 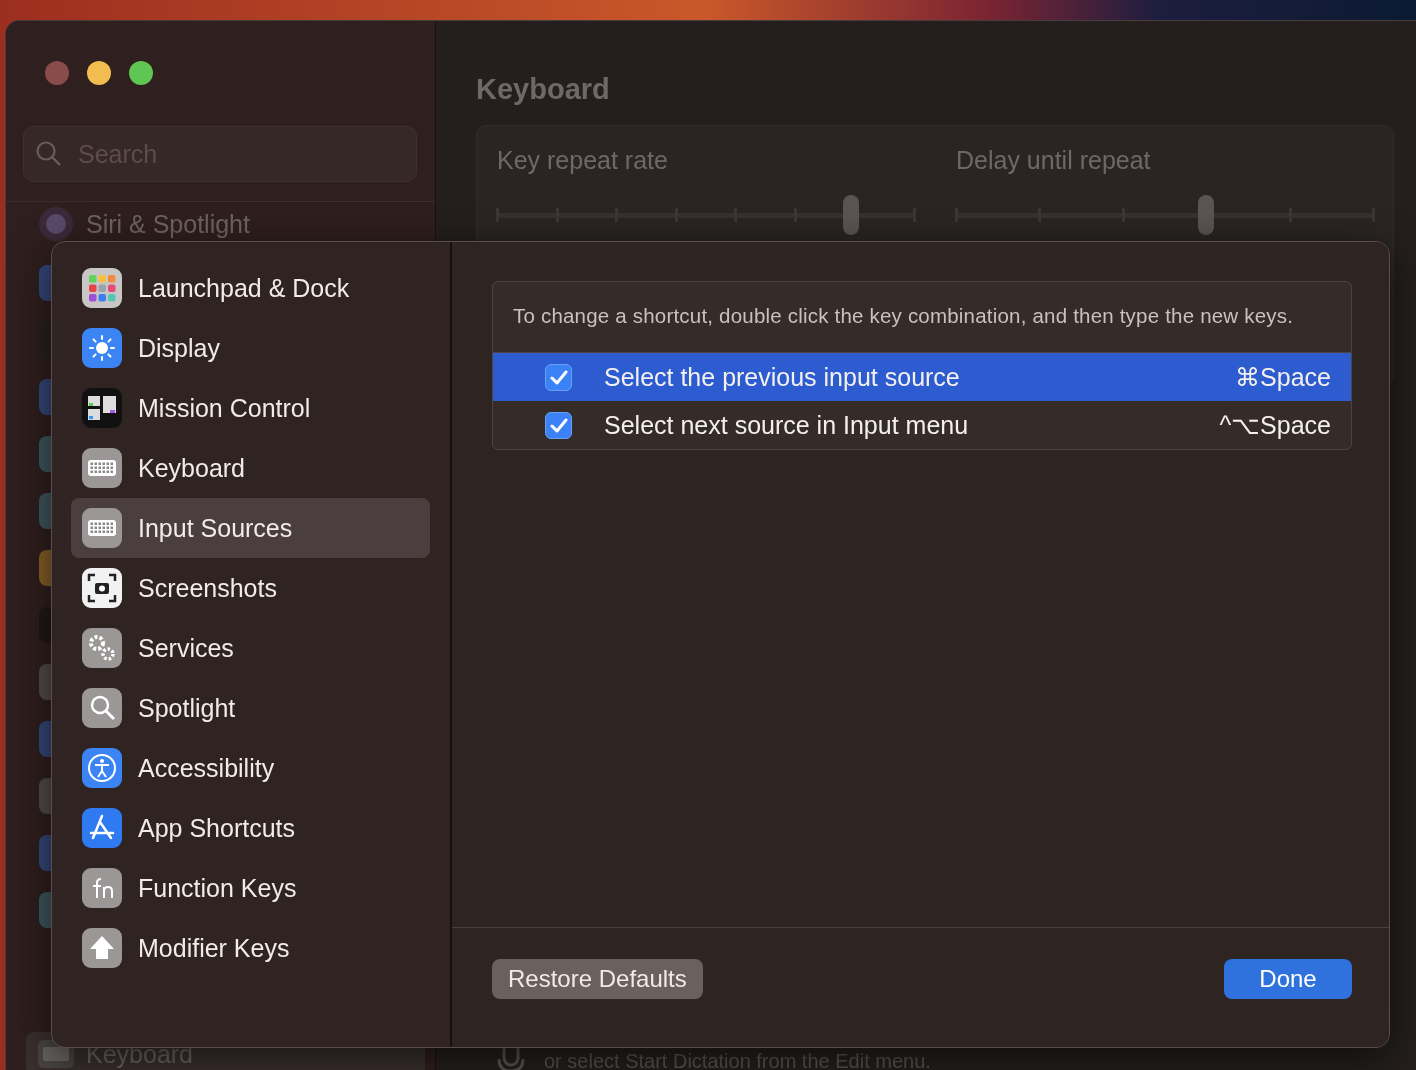 What do you see at coordinates (782, 377) in the screenshot?
I see `shortcut-label: Select the previous input source` at bounding box center [782, 377].